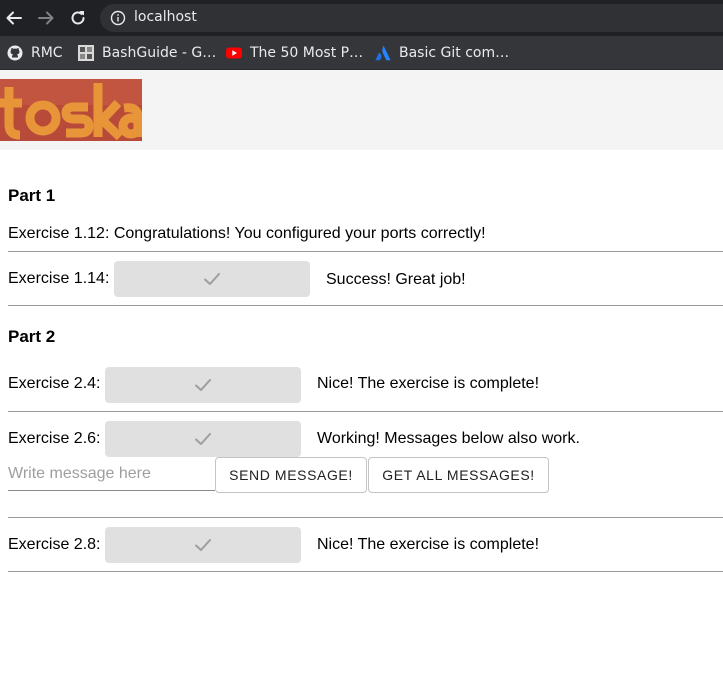 This screenshot has height=685, width=723. Describe the element at coordinates (396, 279) in the screenshot. I see `exercise-1-14-status: Success! Great job!` at that location.